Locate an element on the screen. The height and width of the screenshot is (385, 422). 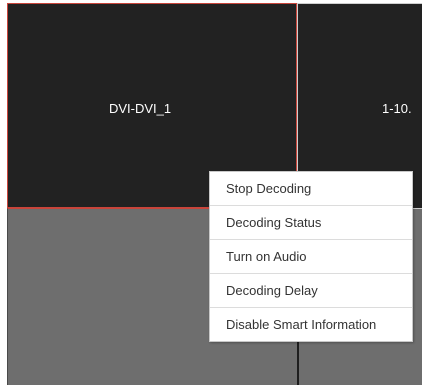
menu-item-disable-smart-information: Disable Smart Information is located at coordinates (311, 324).